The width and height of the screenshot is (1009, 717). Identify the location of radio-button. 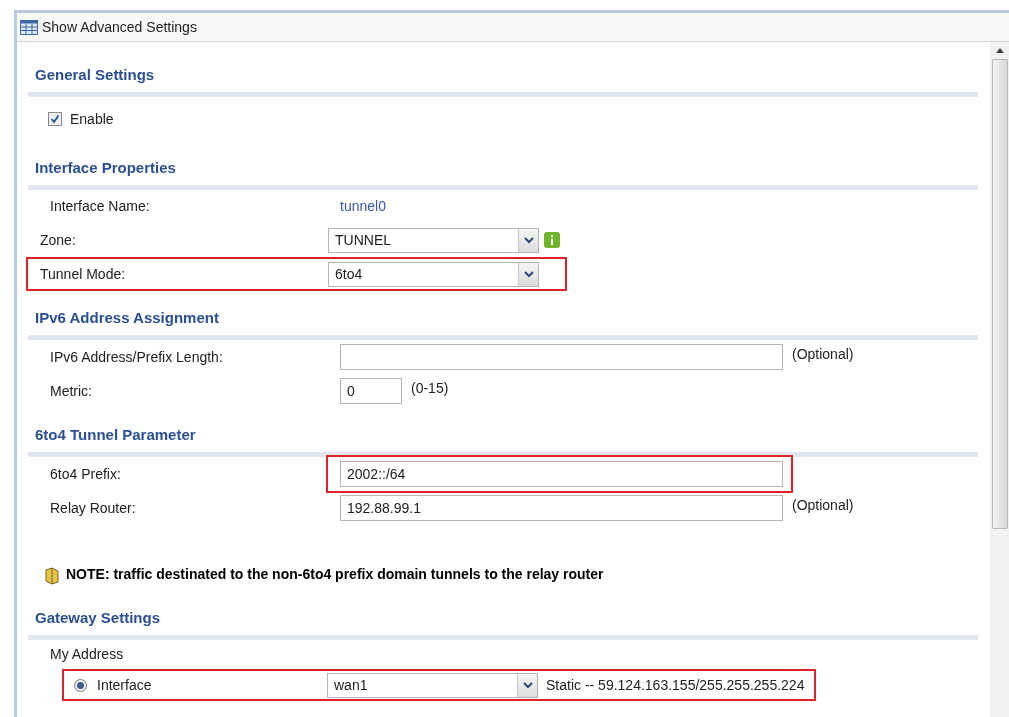
(80, 685).